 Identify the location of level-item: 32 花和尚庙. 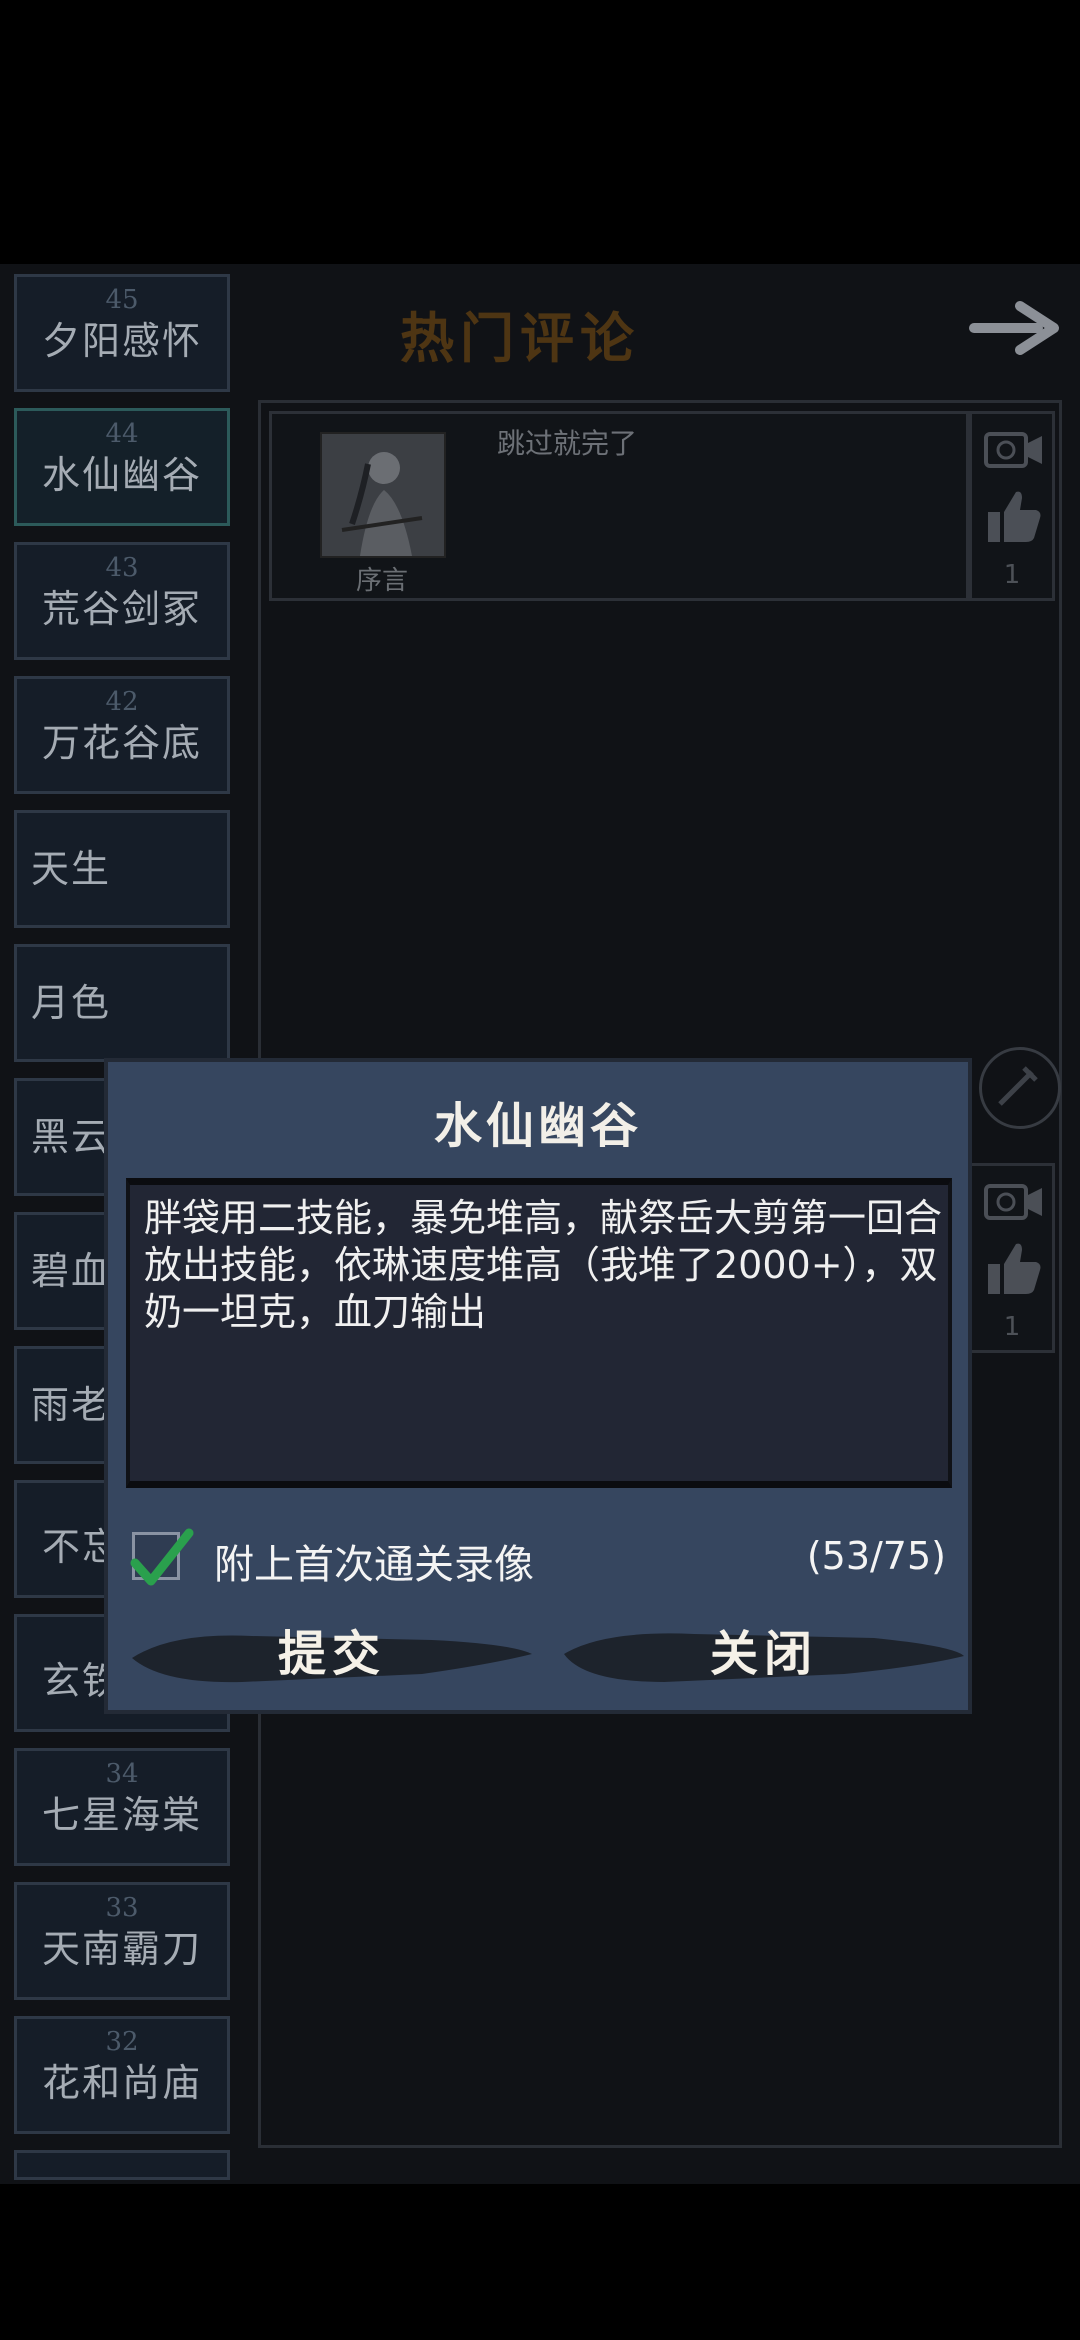
(122, 2075).